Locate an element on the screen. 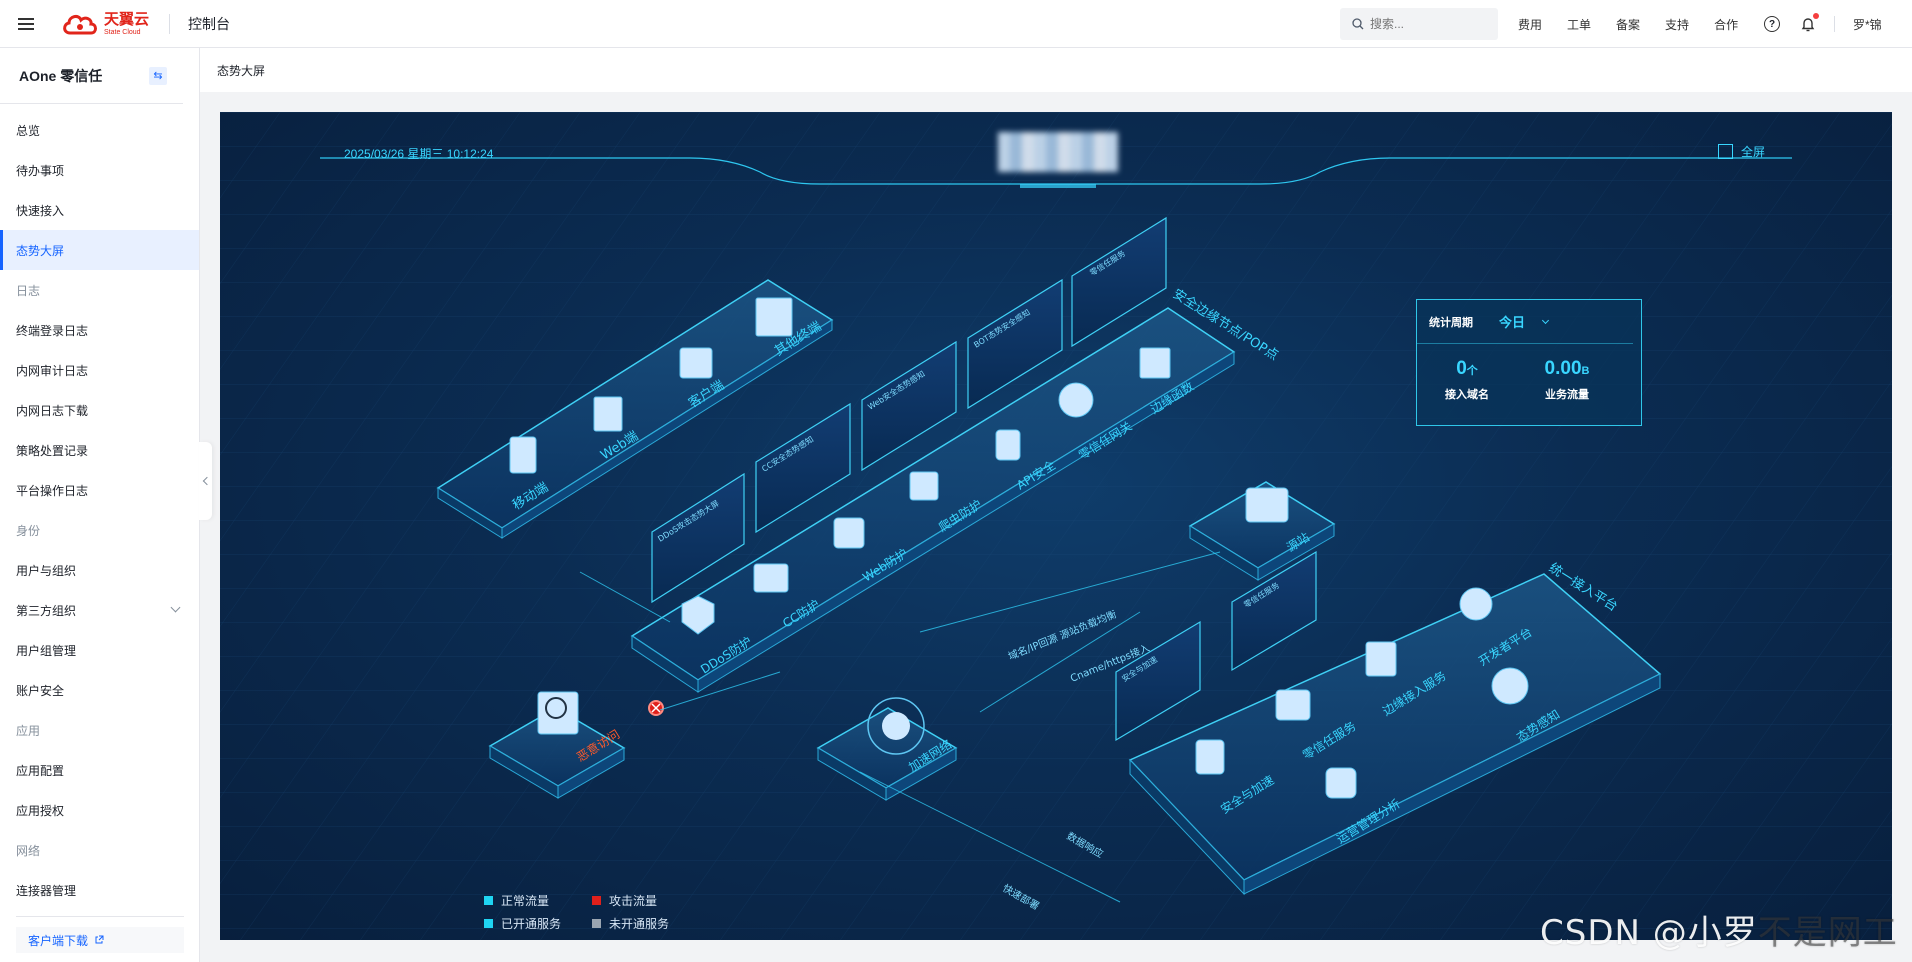 The width and height of the screenshot is (1912, 962). nav-partner: 合作 is located at coordinates (1726, 24).